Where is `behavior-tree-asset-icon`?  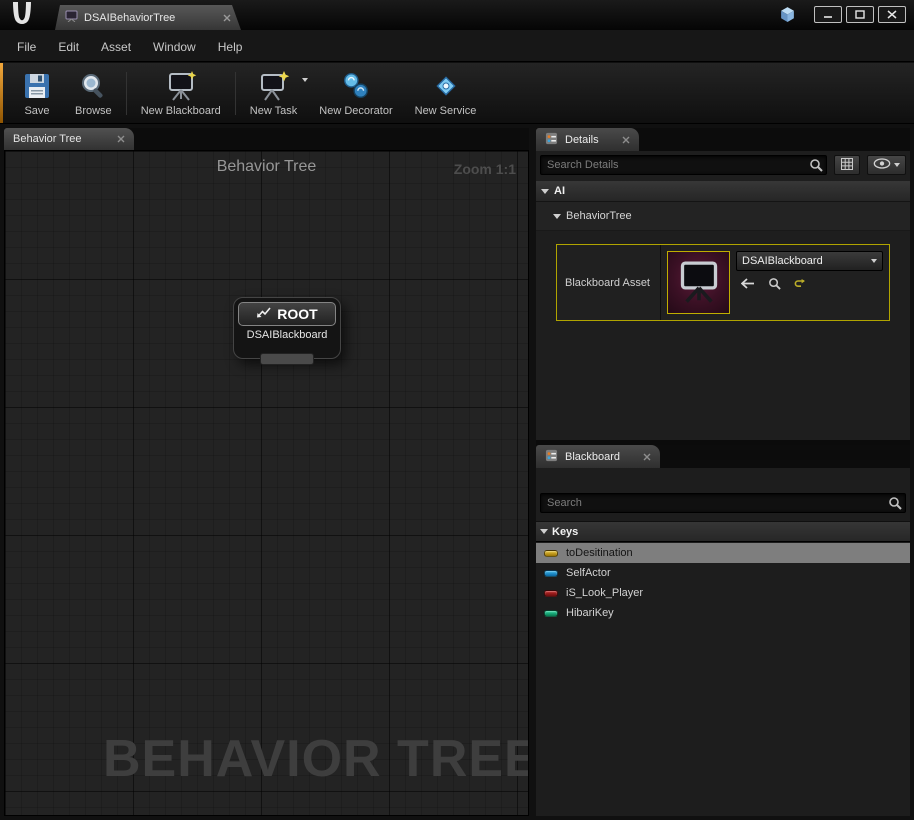 behavior-tree-asset-icon is located at coordinates (71, 17).